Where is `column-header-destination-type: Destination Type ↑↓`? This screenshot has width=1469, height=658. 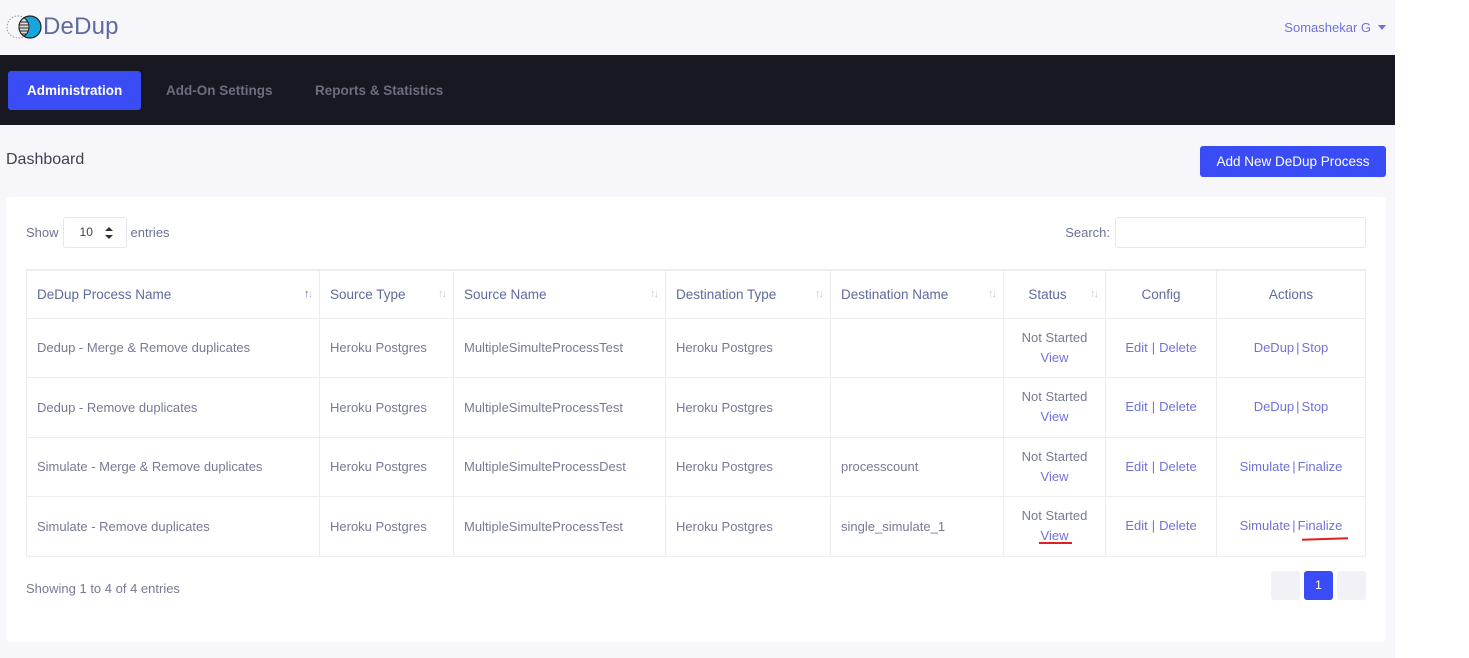
column-header-destination-type: Destination Type ↑↓ is located at coordinates (748, 294).